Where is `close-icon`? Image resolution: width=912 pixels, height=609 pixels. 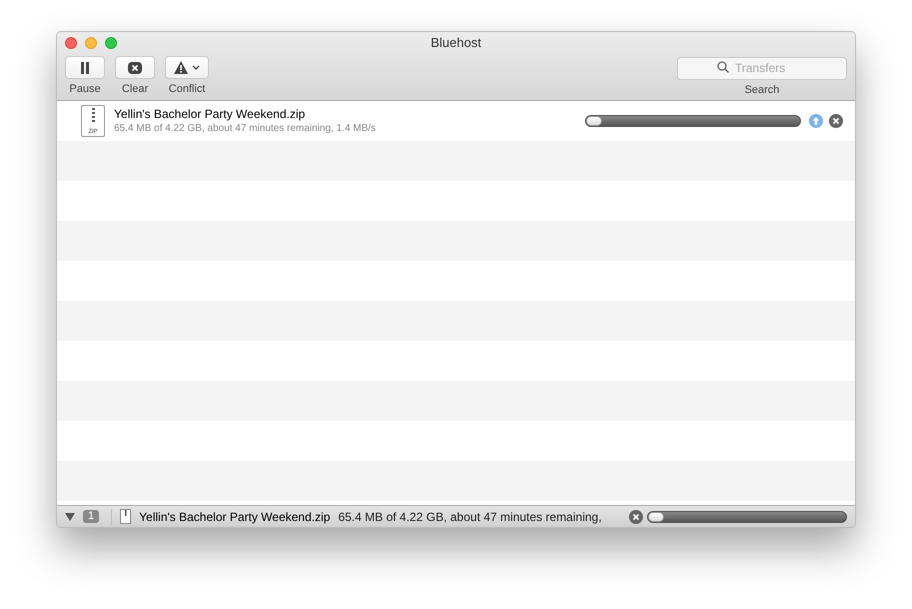 close-icon is located at coordinates (135, 68).